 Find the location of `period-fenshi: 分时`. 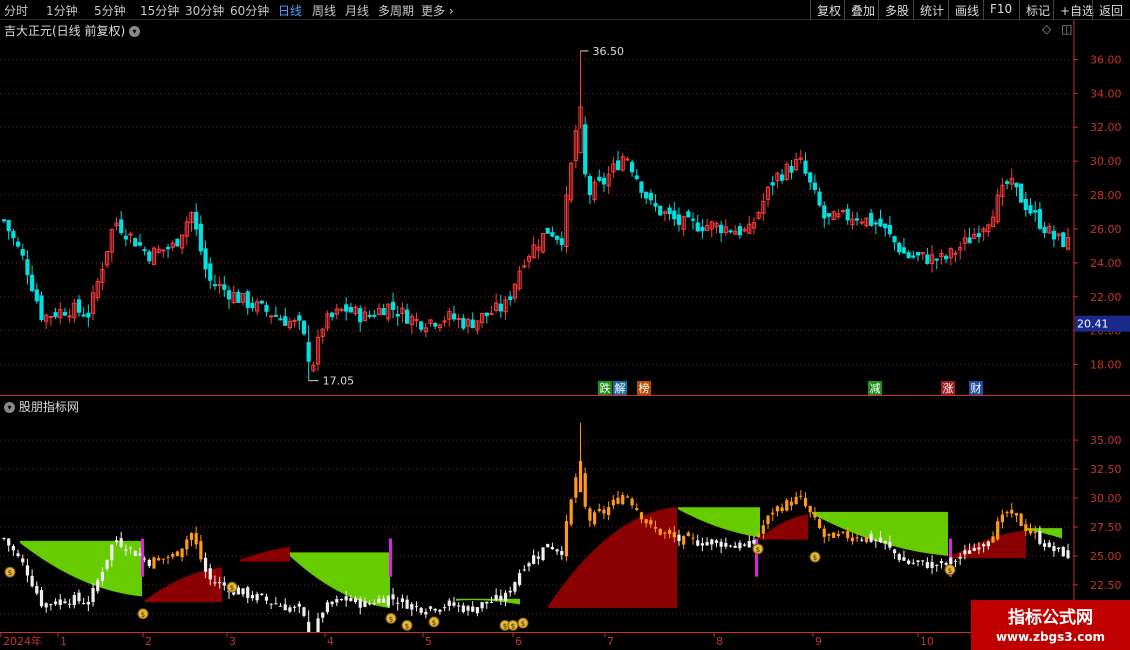

period-fenshi: 分时 is located at coordinates (16, 10).